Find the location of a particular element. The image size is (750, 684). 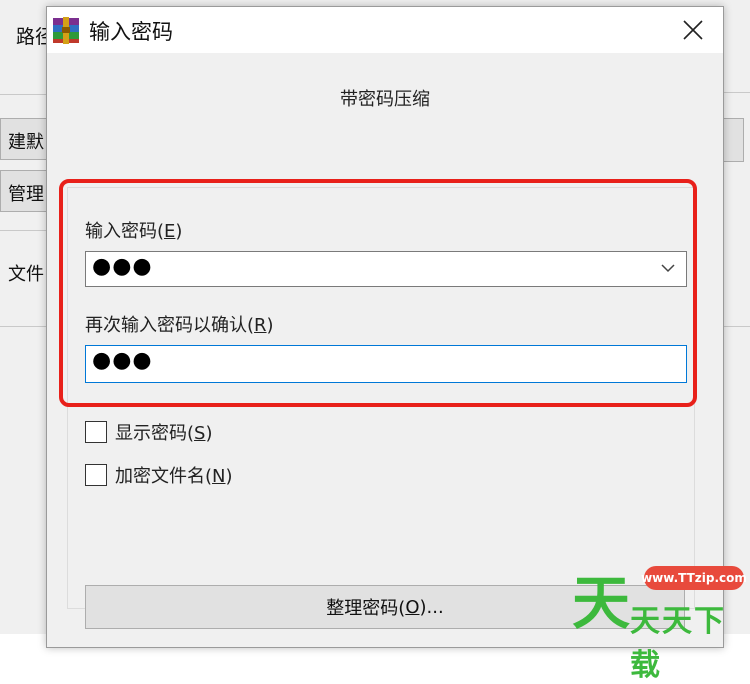

show-password-checkbox is located at coordinates (96, 432).